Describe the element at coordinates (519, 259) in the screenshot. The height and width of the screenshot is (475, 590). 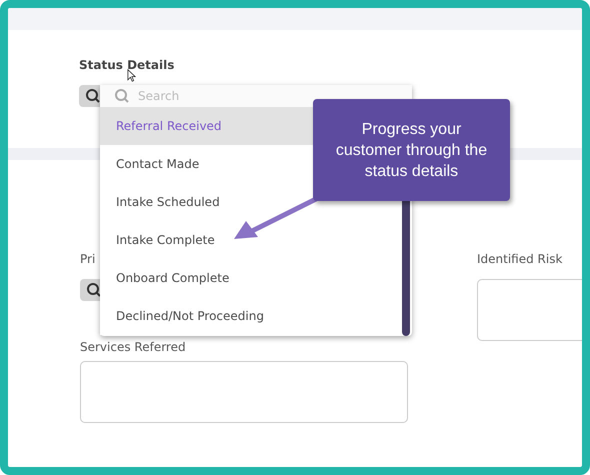
I see `field-label: Identified Risk` at that location.